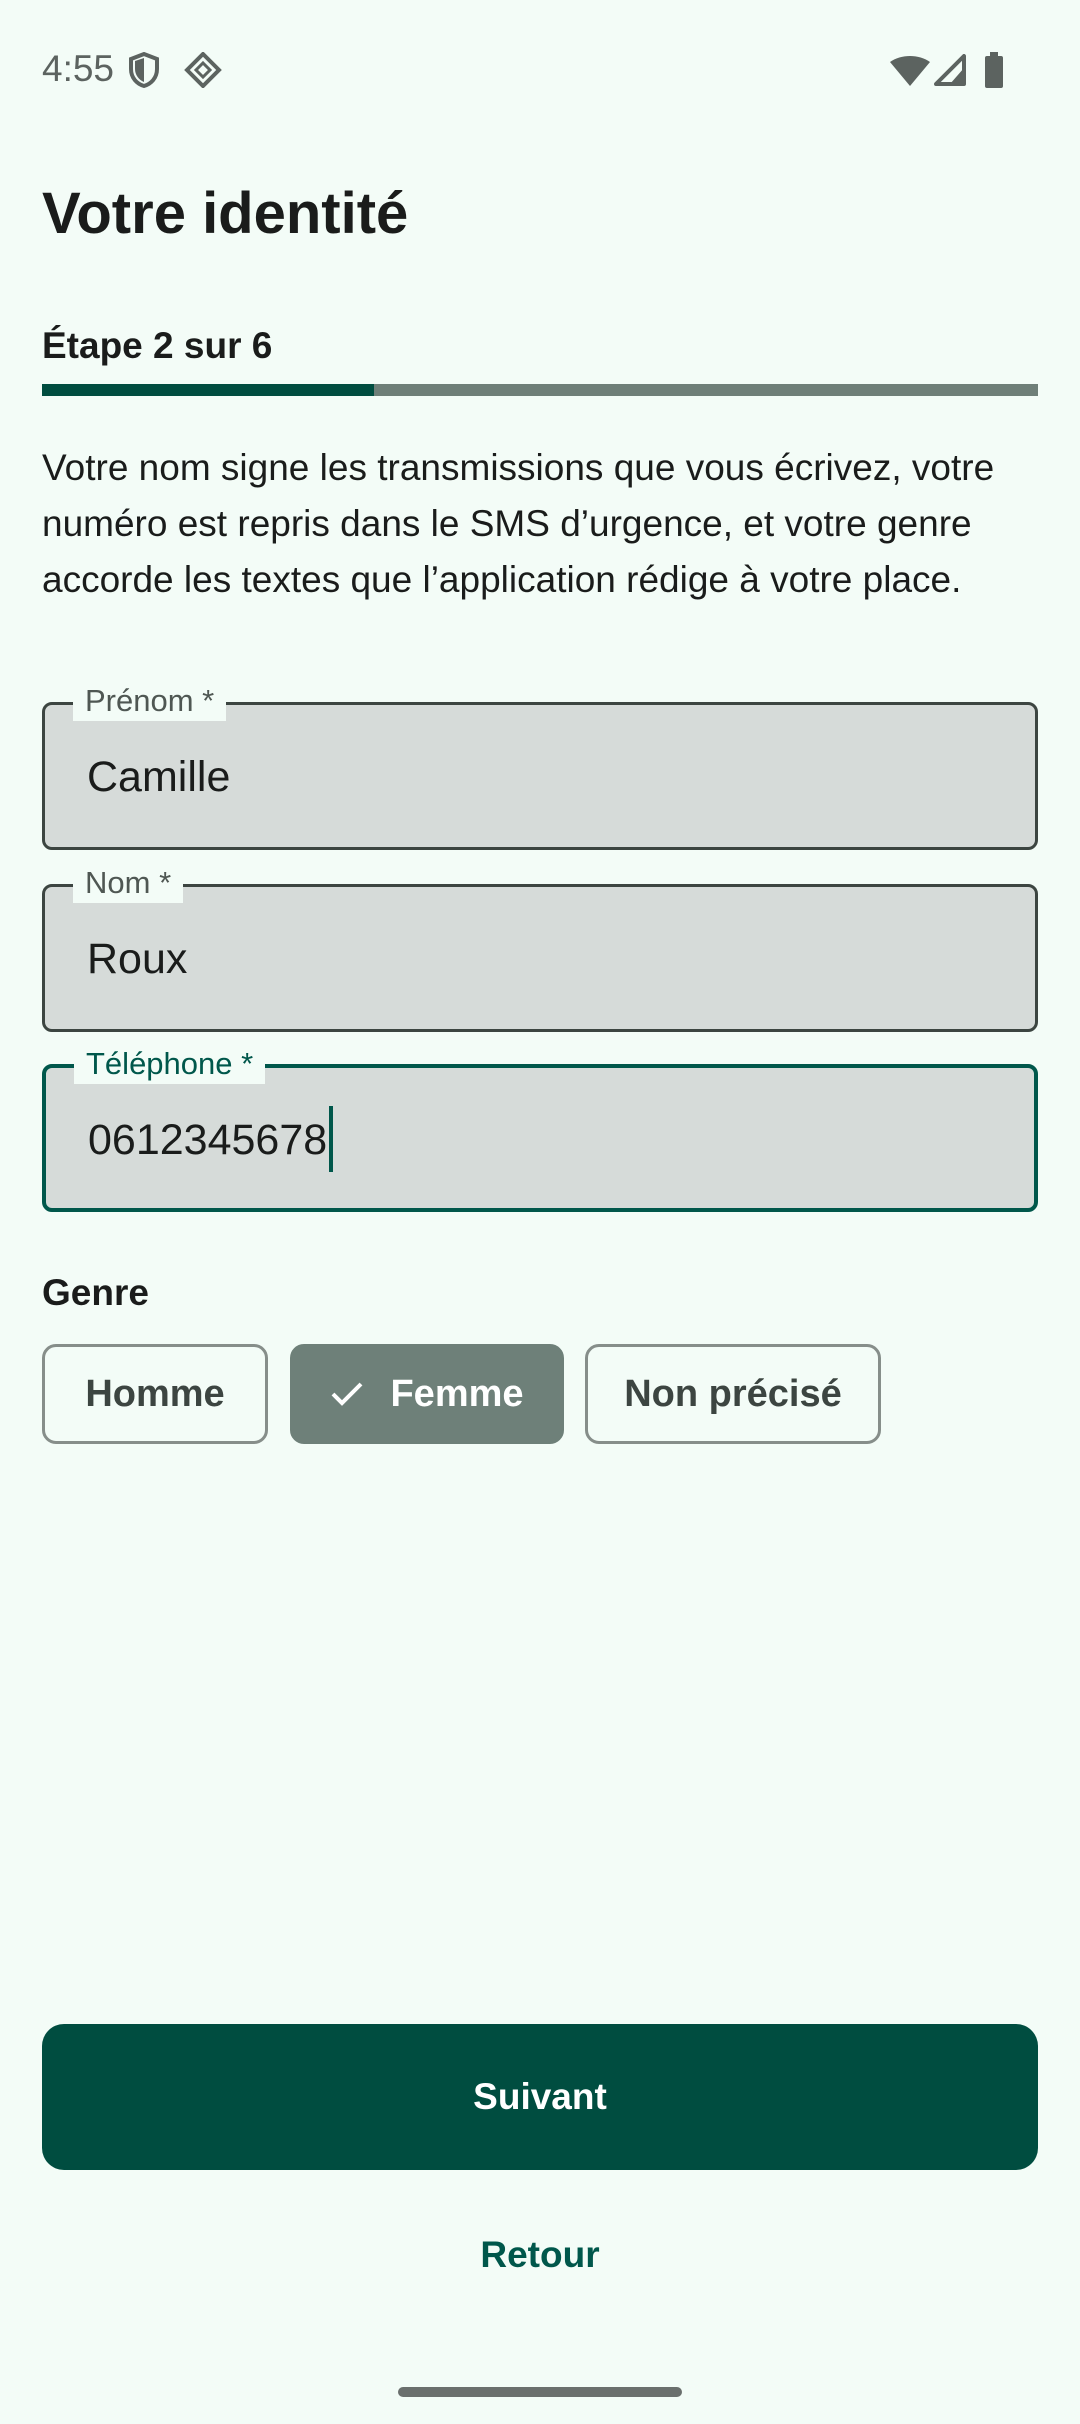  I want to click on next-button-label: Suivant, so click(540, 2096).